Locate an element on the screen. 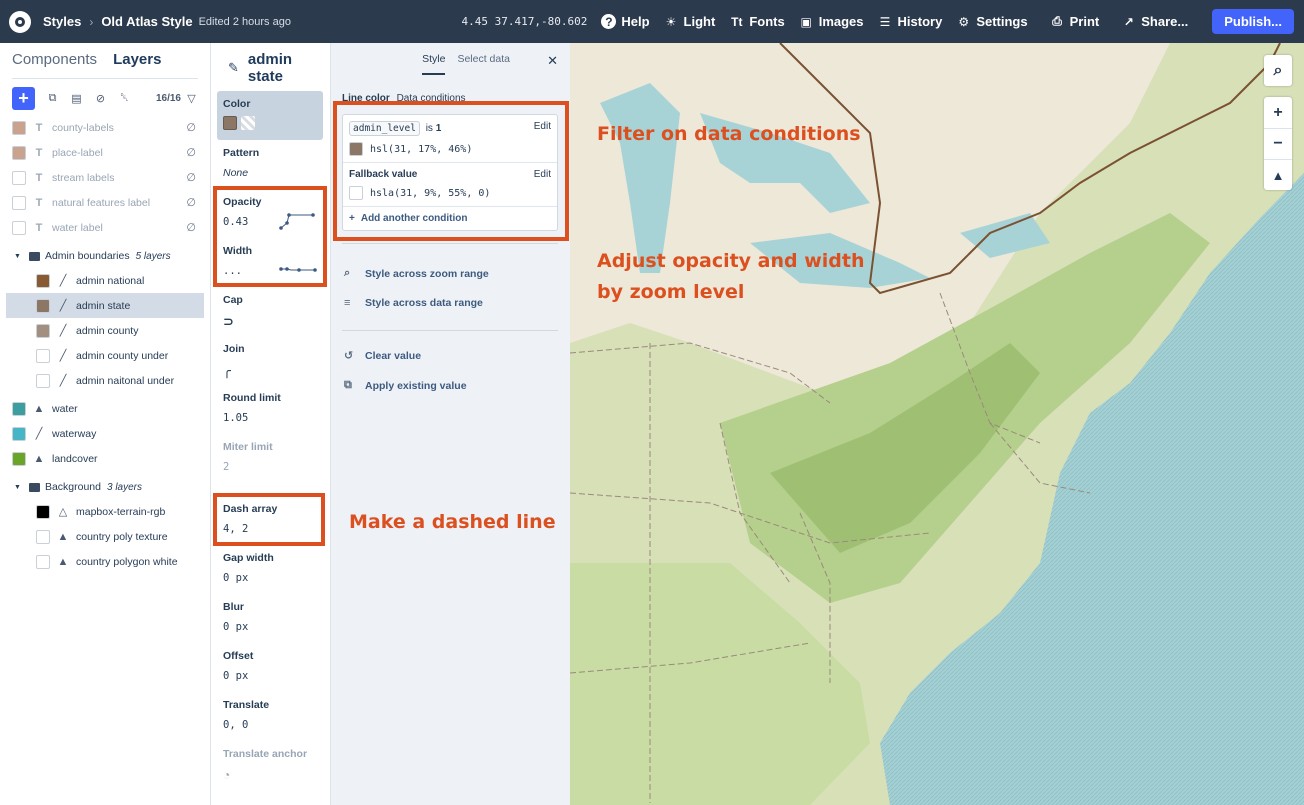 Image resolution: width=1304 pixels, height=805 pixels. prop-offset: Offset 0 px is located at coordinates (270, 666).